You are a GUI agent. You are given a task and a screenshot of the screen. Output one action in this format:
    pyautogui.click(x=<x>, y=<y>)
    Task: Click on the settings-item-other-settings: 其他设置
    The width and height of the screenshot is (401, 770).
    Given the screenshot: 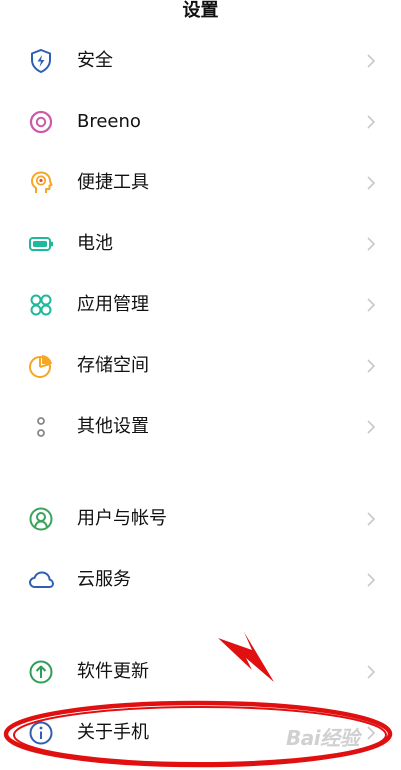 What is the action you would take?
    pyautogui.click(x=200, y=427)
    